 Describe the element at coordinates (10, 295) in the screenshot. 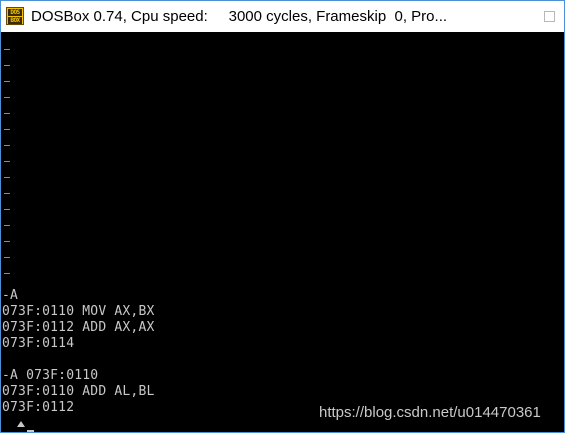

I see `console-line: -A` at that location.